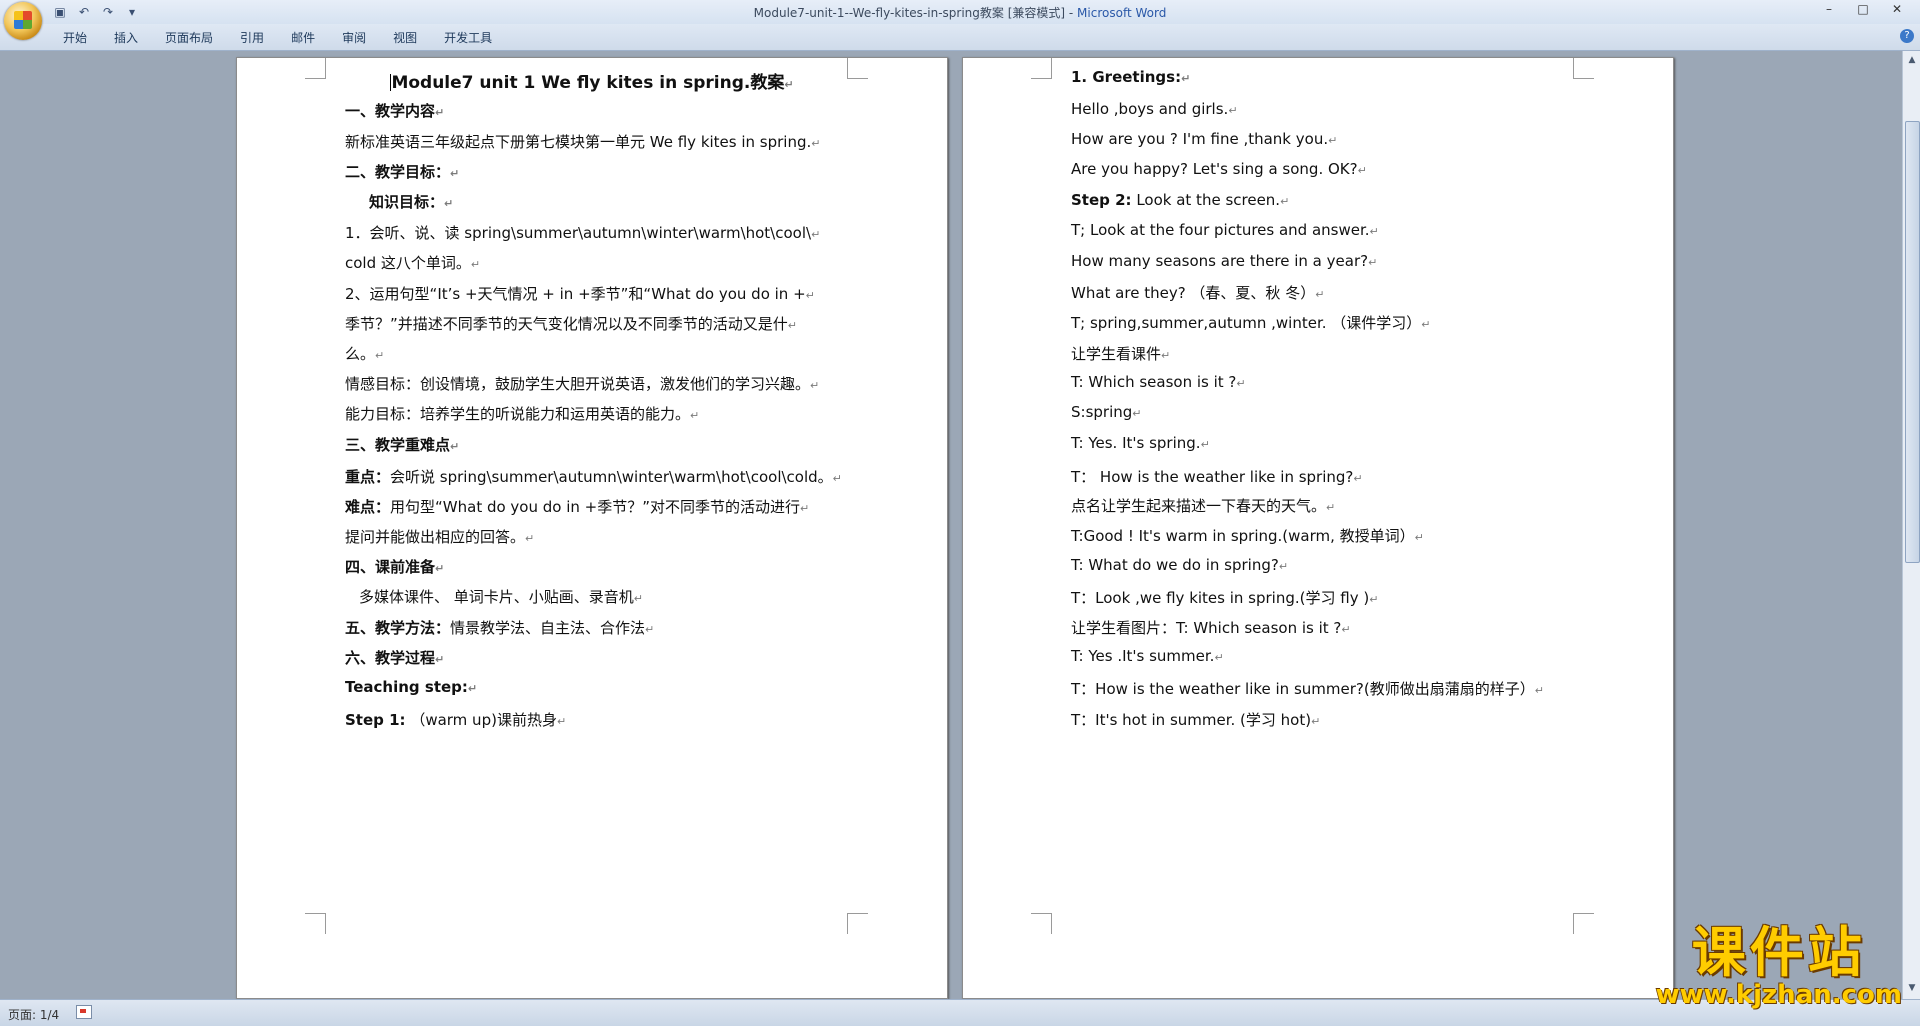 This screenshot has height=1026, width=1920. I want to click on line-text: Teaching step:, so click(406, 687).